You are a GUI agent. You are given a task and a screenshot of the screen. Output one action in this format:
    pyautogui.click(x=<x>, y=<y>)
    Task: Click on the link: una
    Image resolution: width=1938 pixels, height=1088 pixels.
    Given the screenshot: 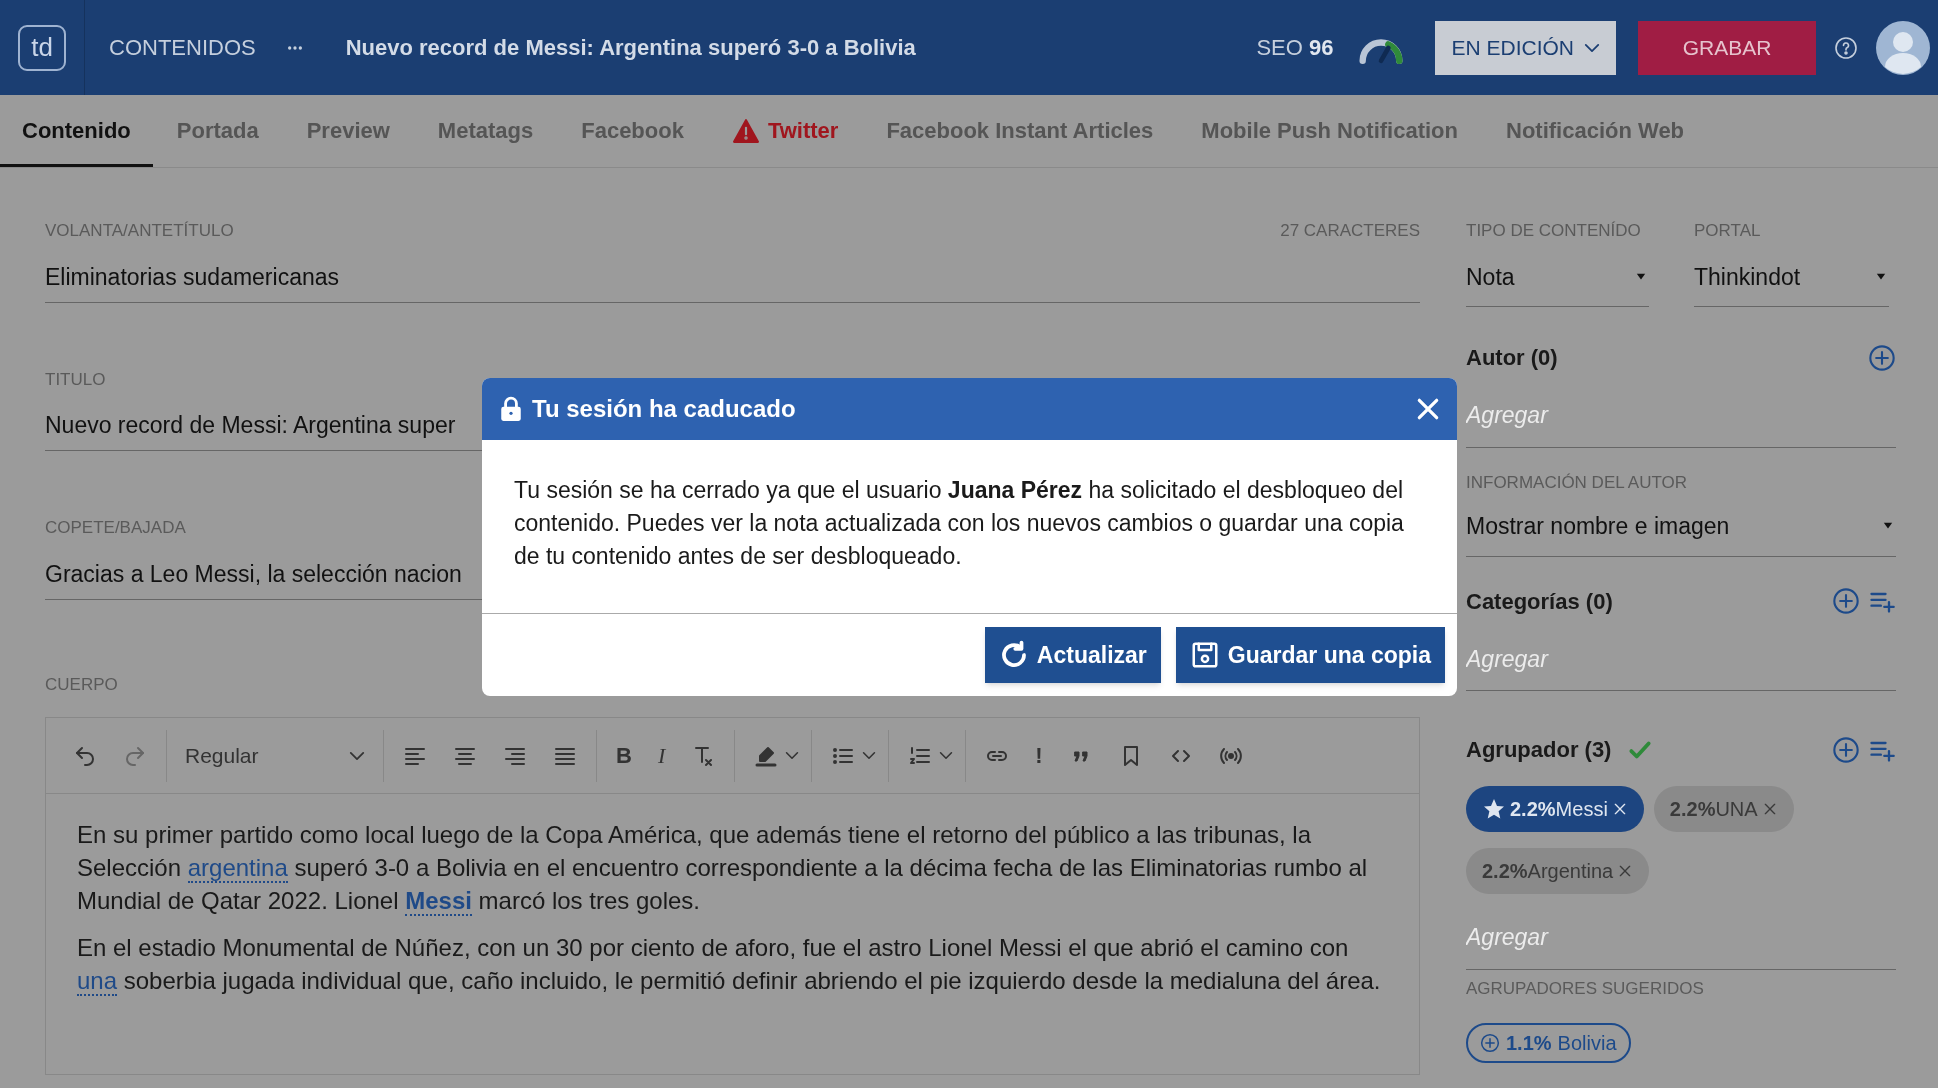 What is the action you would take?
    pyautogui.click(x=97, y=981)
    